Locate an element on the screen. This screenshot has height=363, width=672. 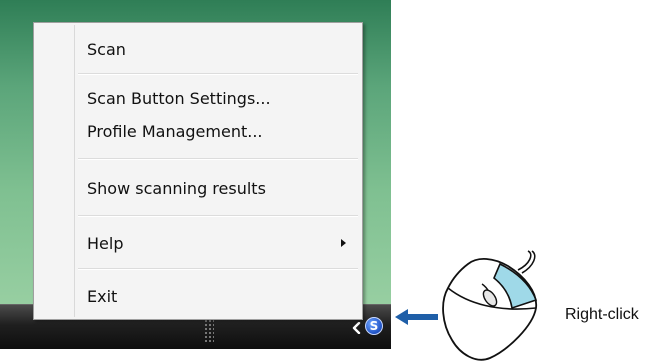
menu-item-show-scanning-results: Show scanning results is located at coordinates (198, 188).